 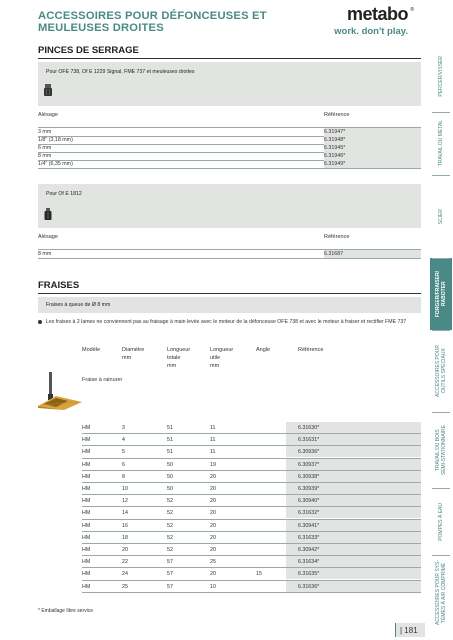 What do you see at coordinates (309, 513) in the screenshot?
I see `ref-cell: 6.31632*` at bounding box center [309, 513].